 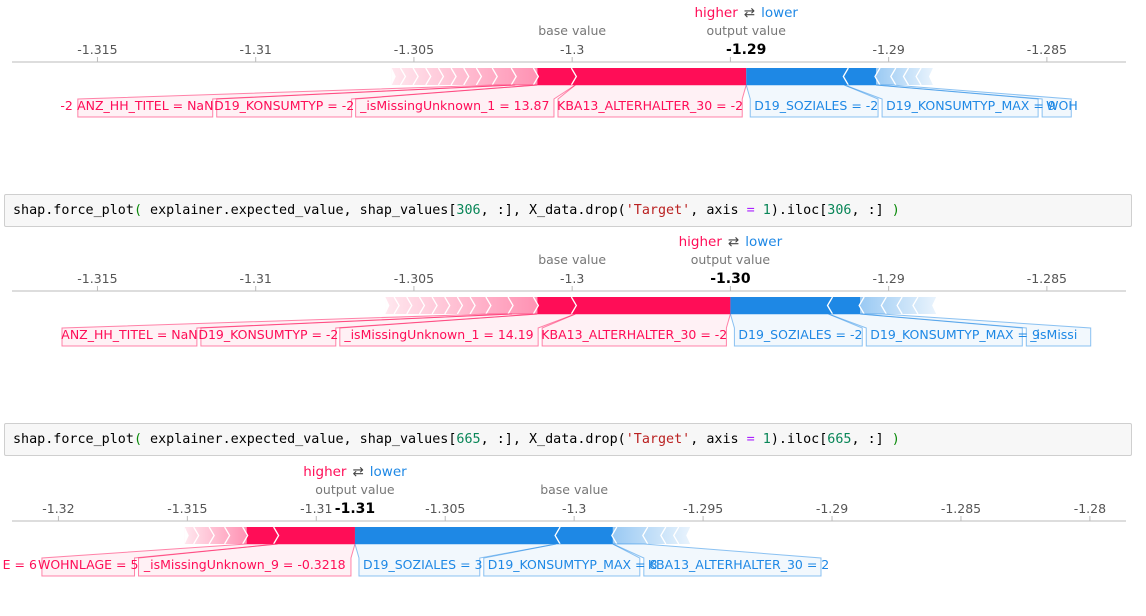 What do you see at coordinates (355, 509) in the screenshot?
I see `output-value: -1.31` at bounding box center [355, 509].